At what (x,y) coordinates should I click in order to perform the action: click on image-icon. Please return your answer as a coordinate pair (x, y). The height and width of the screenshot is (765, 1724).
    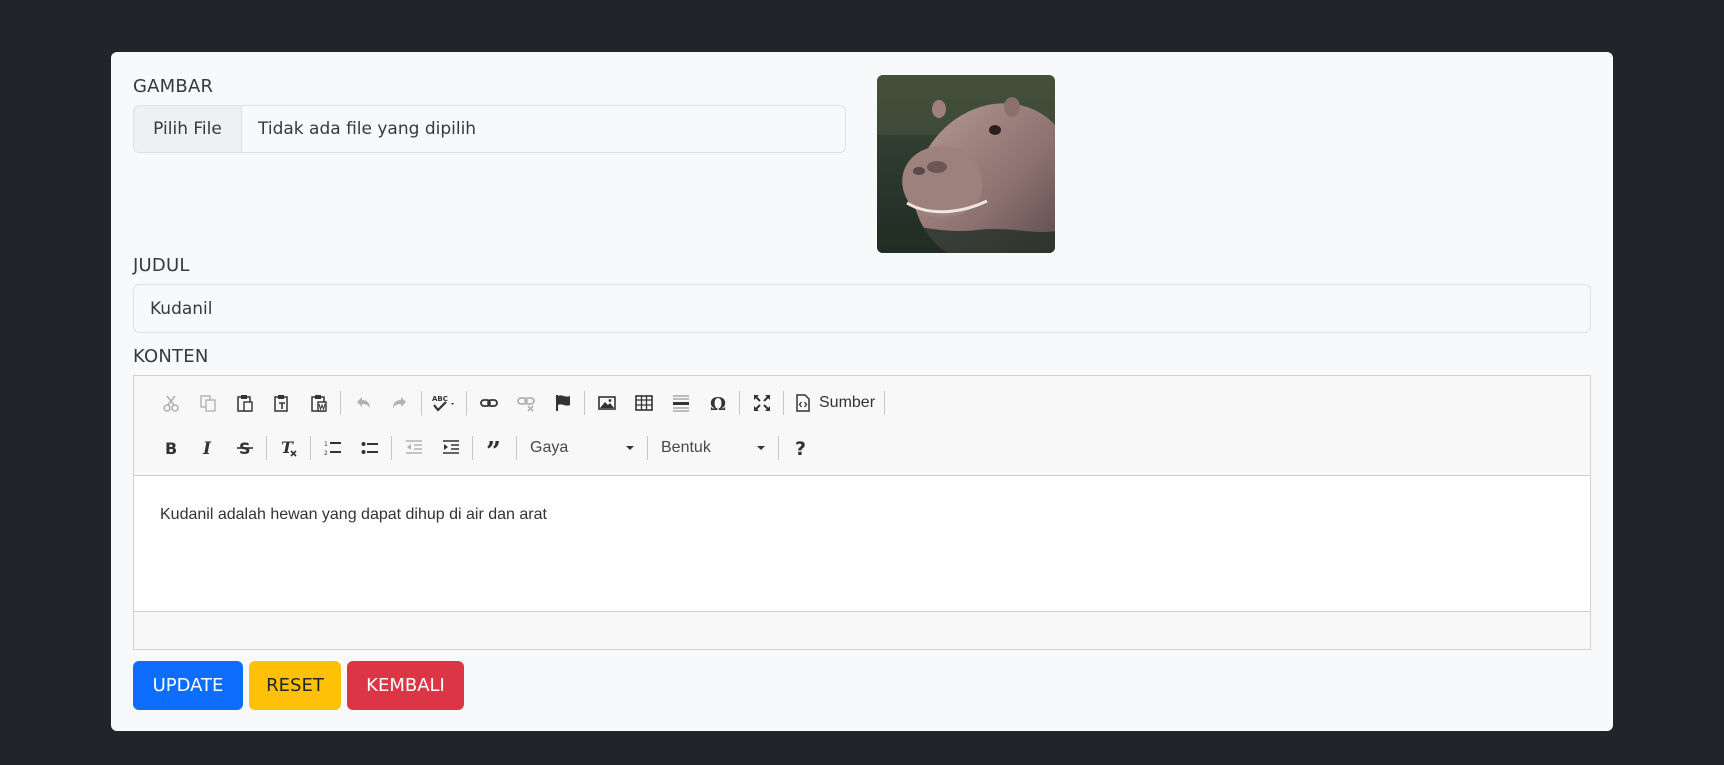
    Looking at the image, I should click on (606, 403).